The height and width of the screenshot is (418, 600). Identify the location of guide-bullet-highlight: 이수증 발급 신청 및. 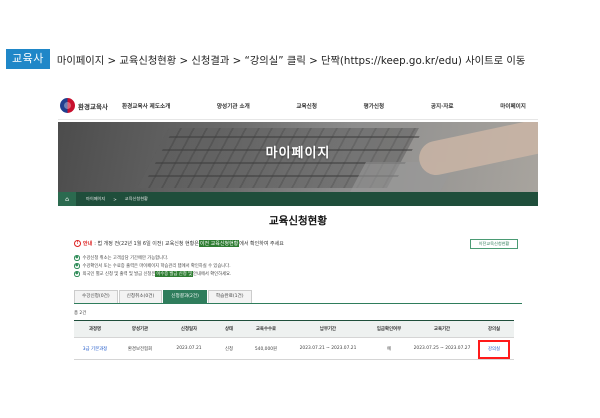
(174, 274).